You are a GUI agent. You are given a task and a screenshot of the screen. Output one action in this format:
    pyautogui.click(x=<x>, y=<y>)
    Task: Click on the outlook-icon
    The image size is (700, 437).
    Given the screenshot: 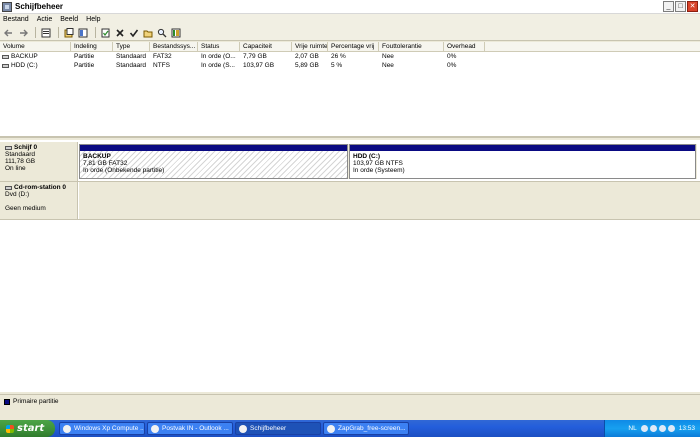 What is the action you would take?
    pyautogui.click(x=155, y=428)
    